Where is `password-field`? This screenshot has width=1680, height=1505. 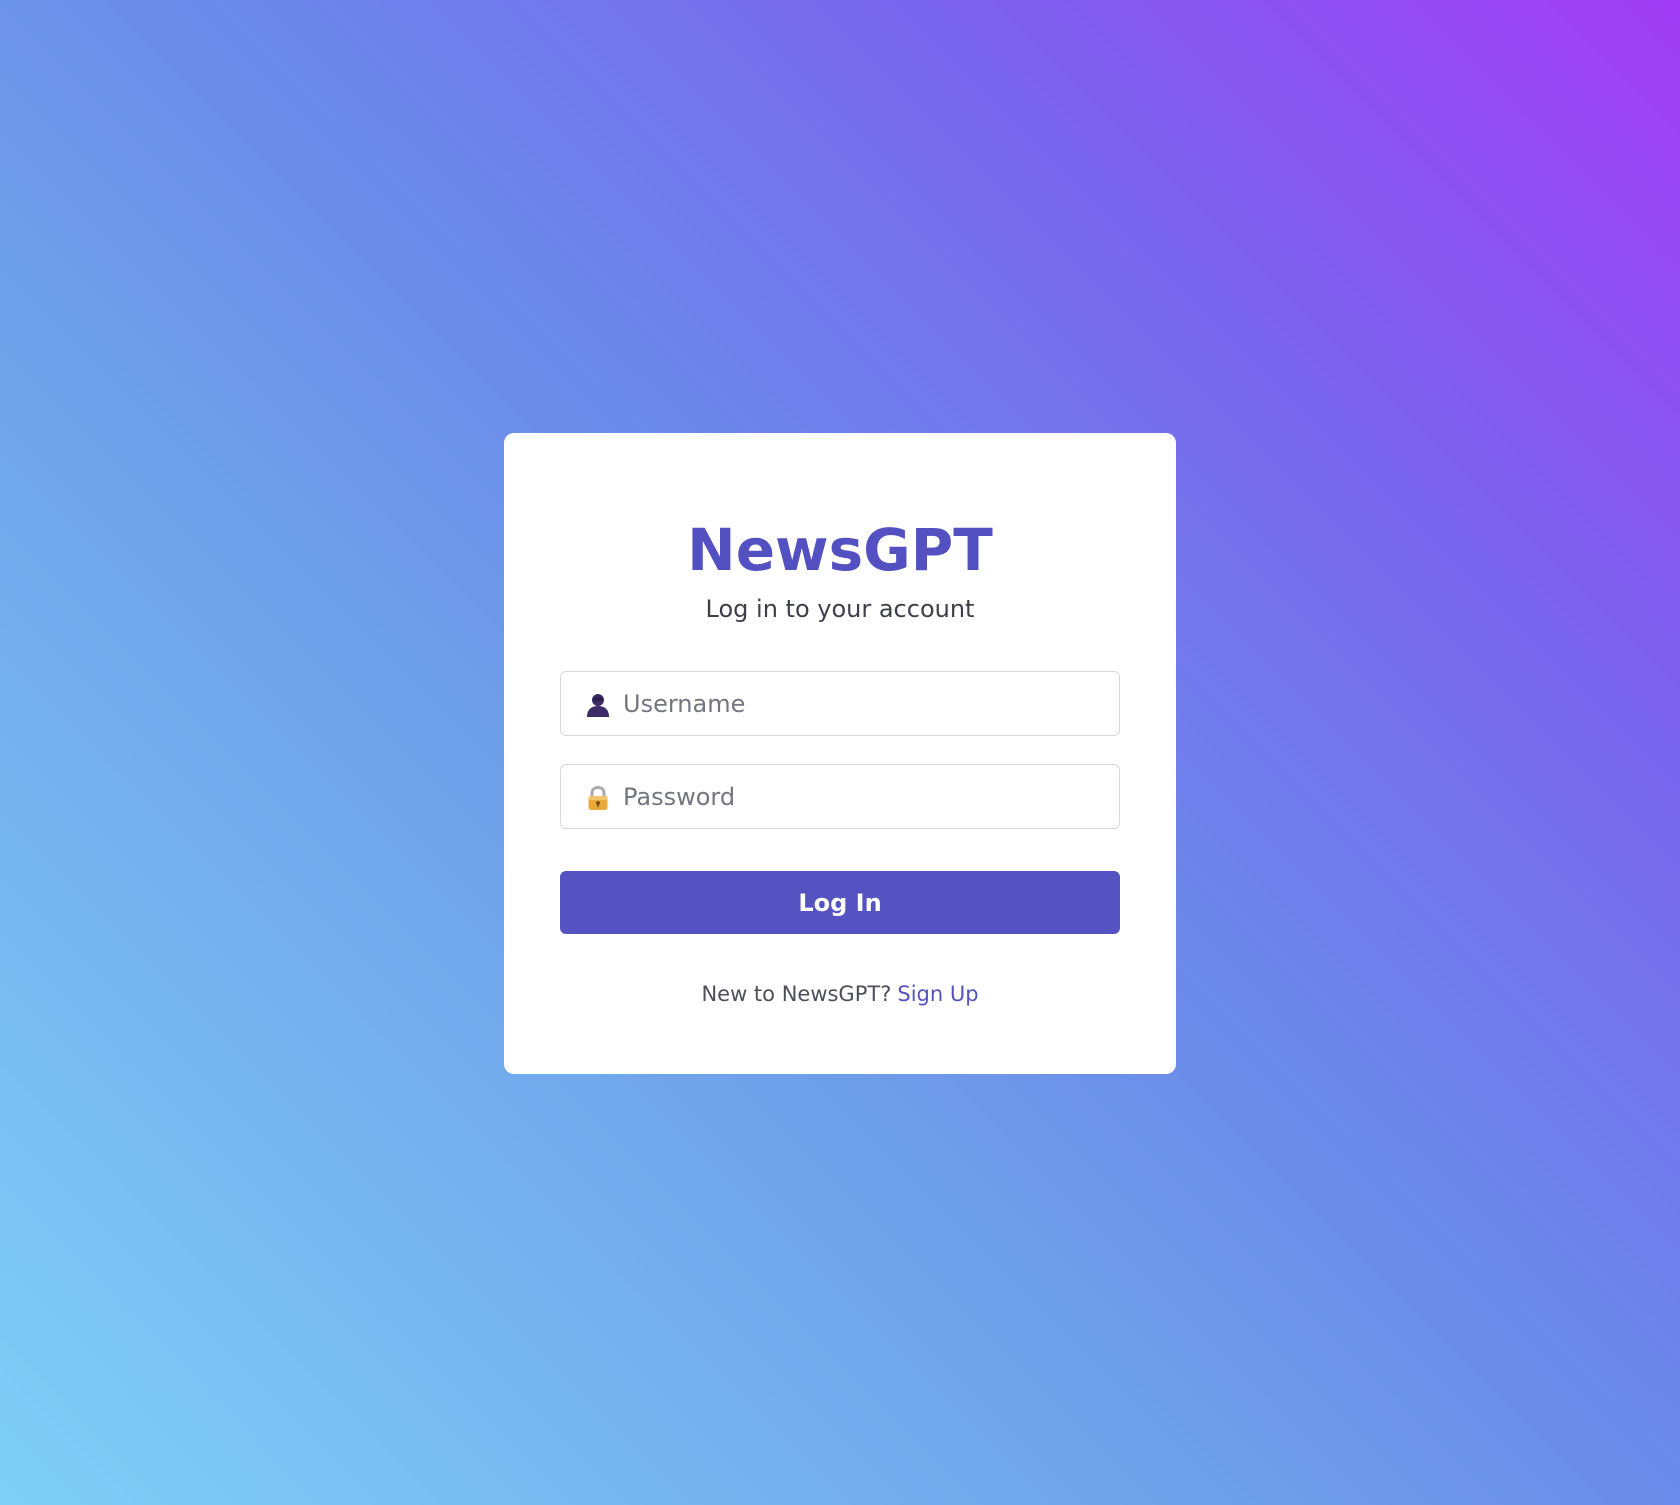
password-field is located at coordinates (840, 796).